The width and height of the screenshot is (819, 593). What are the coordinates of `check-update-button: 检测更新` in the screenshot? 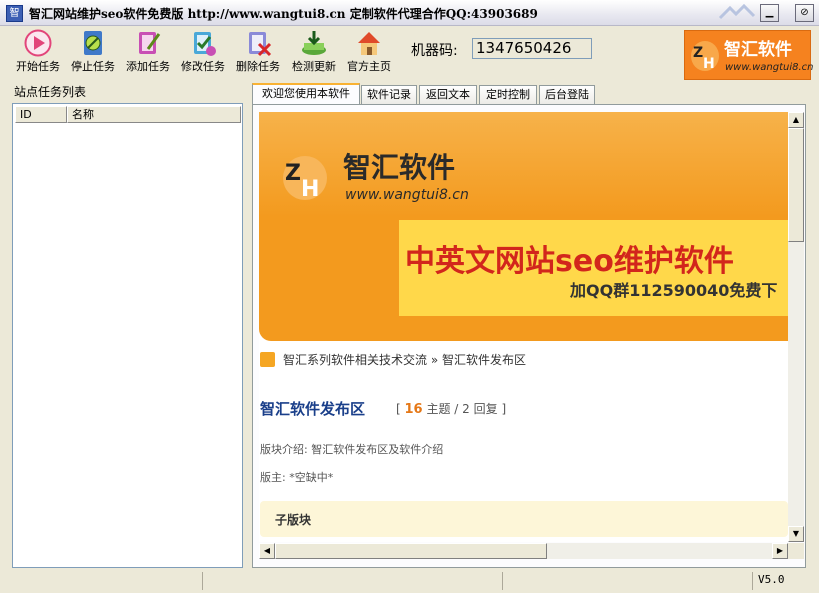 It's located at (314, 50).